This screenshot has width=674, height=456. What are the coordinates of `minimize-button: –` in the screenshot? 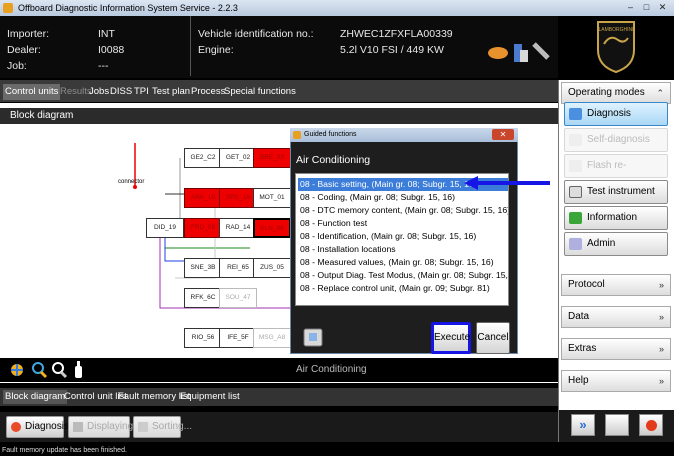 It's located at (630, 7).